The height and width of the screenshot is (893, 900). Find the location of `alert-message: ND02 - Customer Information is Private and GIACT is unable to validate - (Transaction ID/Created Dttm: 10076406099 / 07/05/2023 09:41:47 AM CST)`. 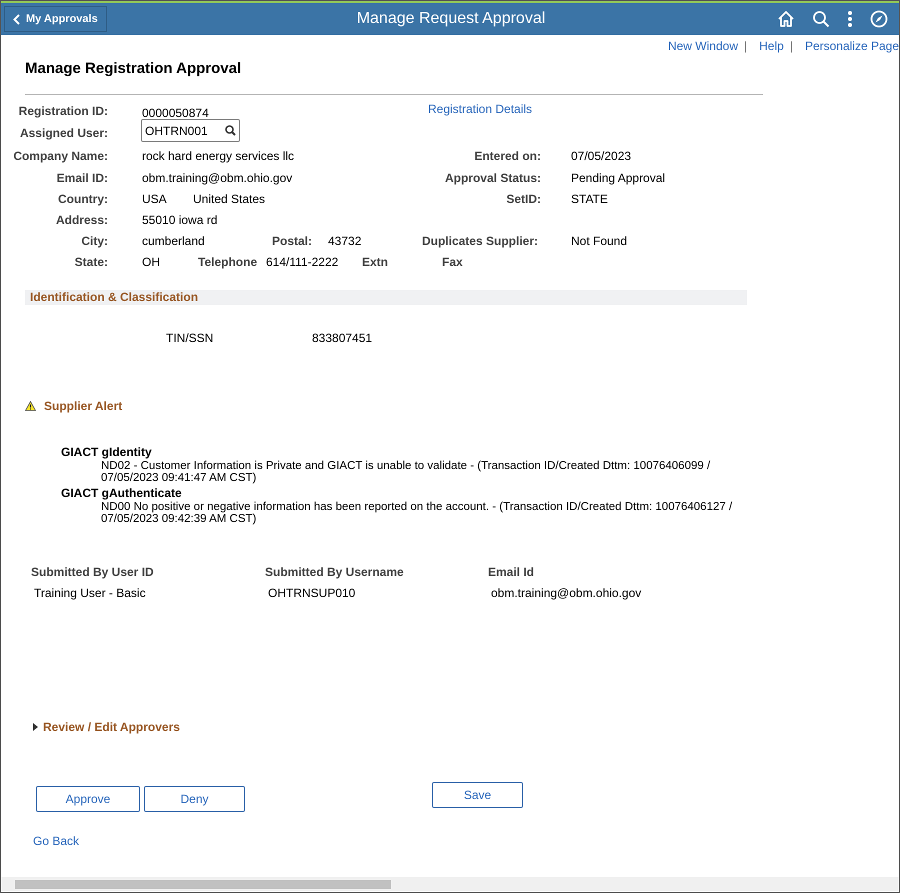

alert-message: ND02 - Customer Information is Private and GIACT is unable to validate - (Transaction ID/Created Dttm: 10076406099 / 07/05/2023 09:41:47 AM CST) is located at coordinates (406, 472).